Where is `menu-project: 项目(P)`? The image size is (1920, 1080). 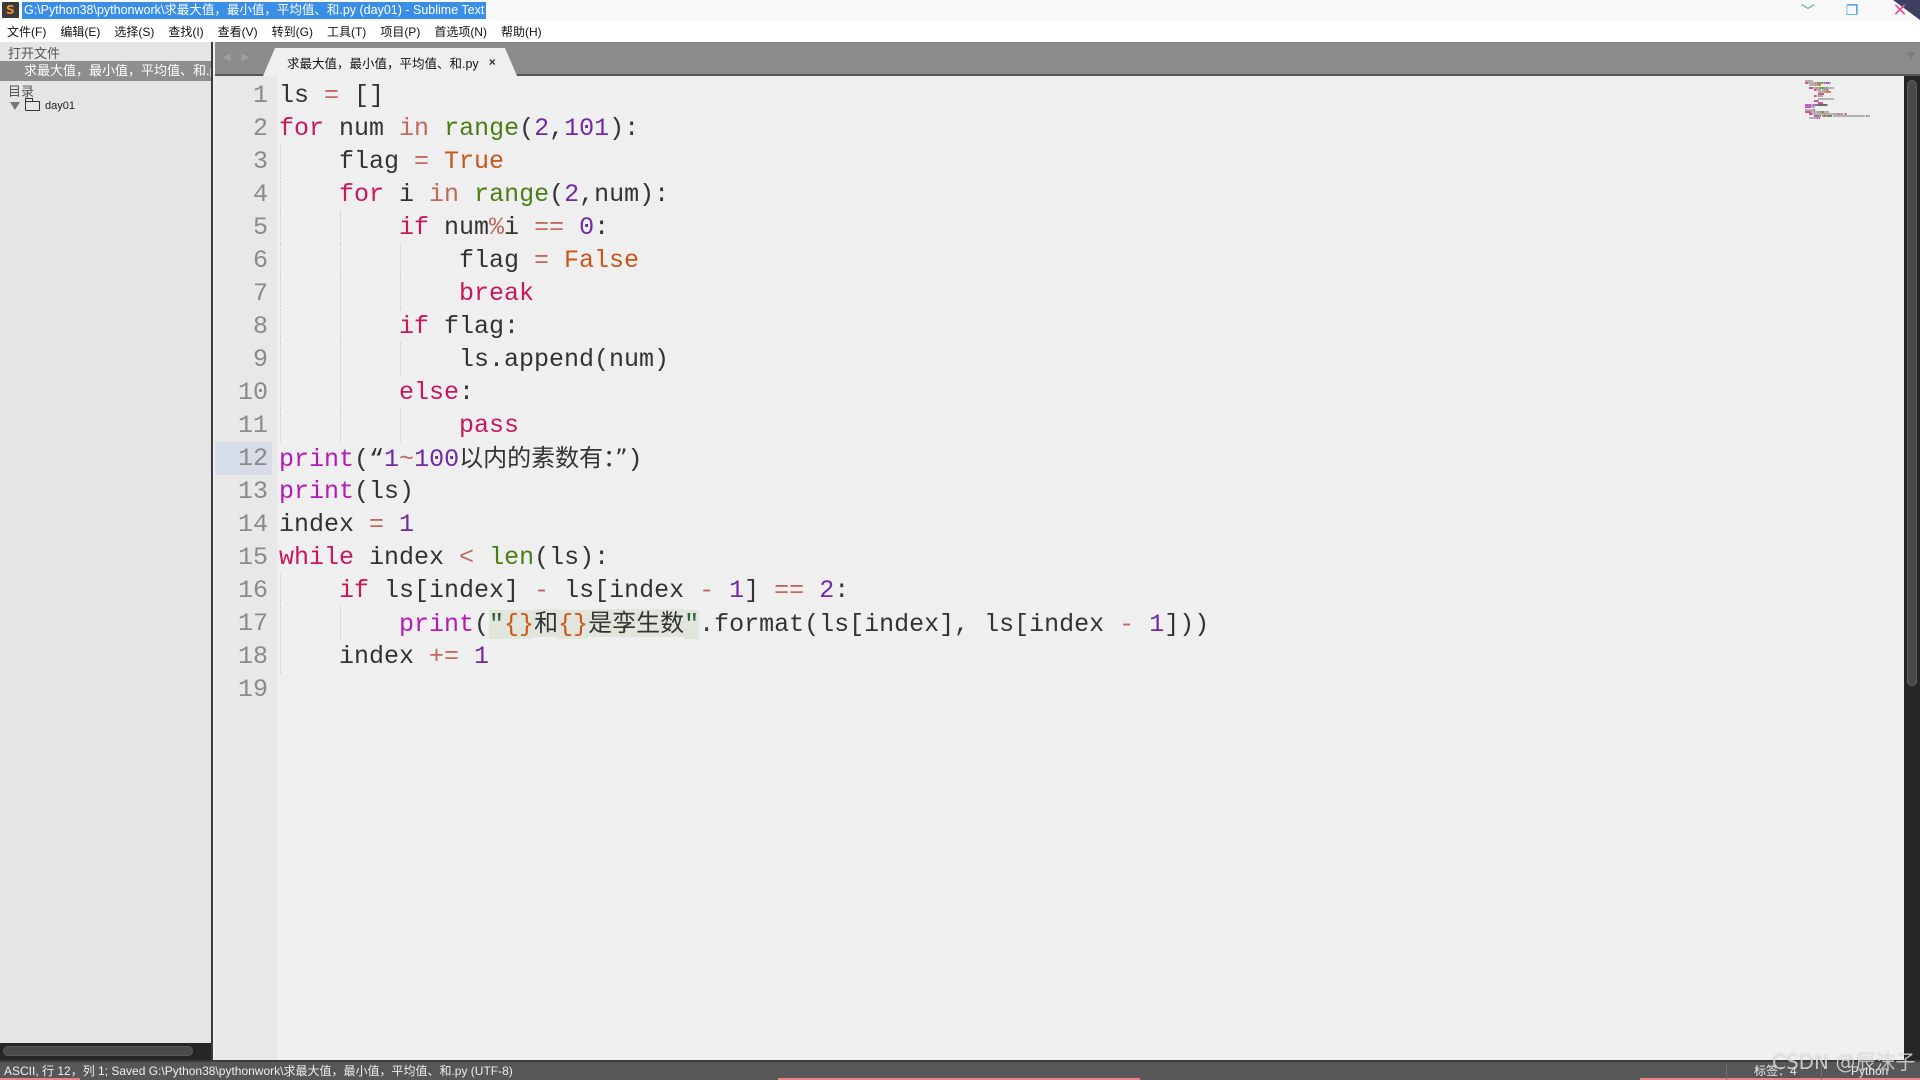 menu-project: 项目(P) is located at coordinates (400, 31).